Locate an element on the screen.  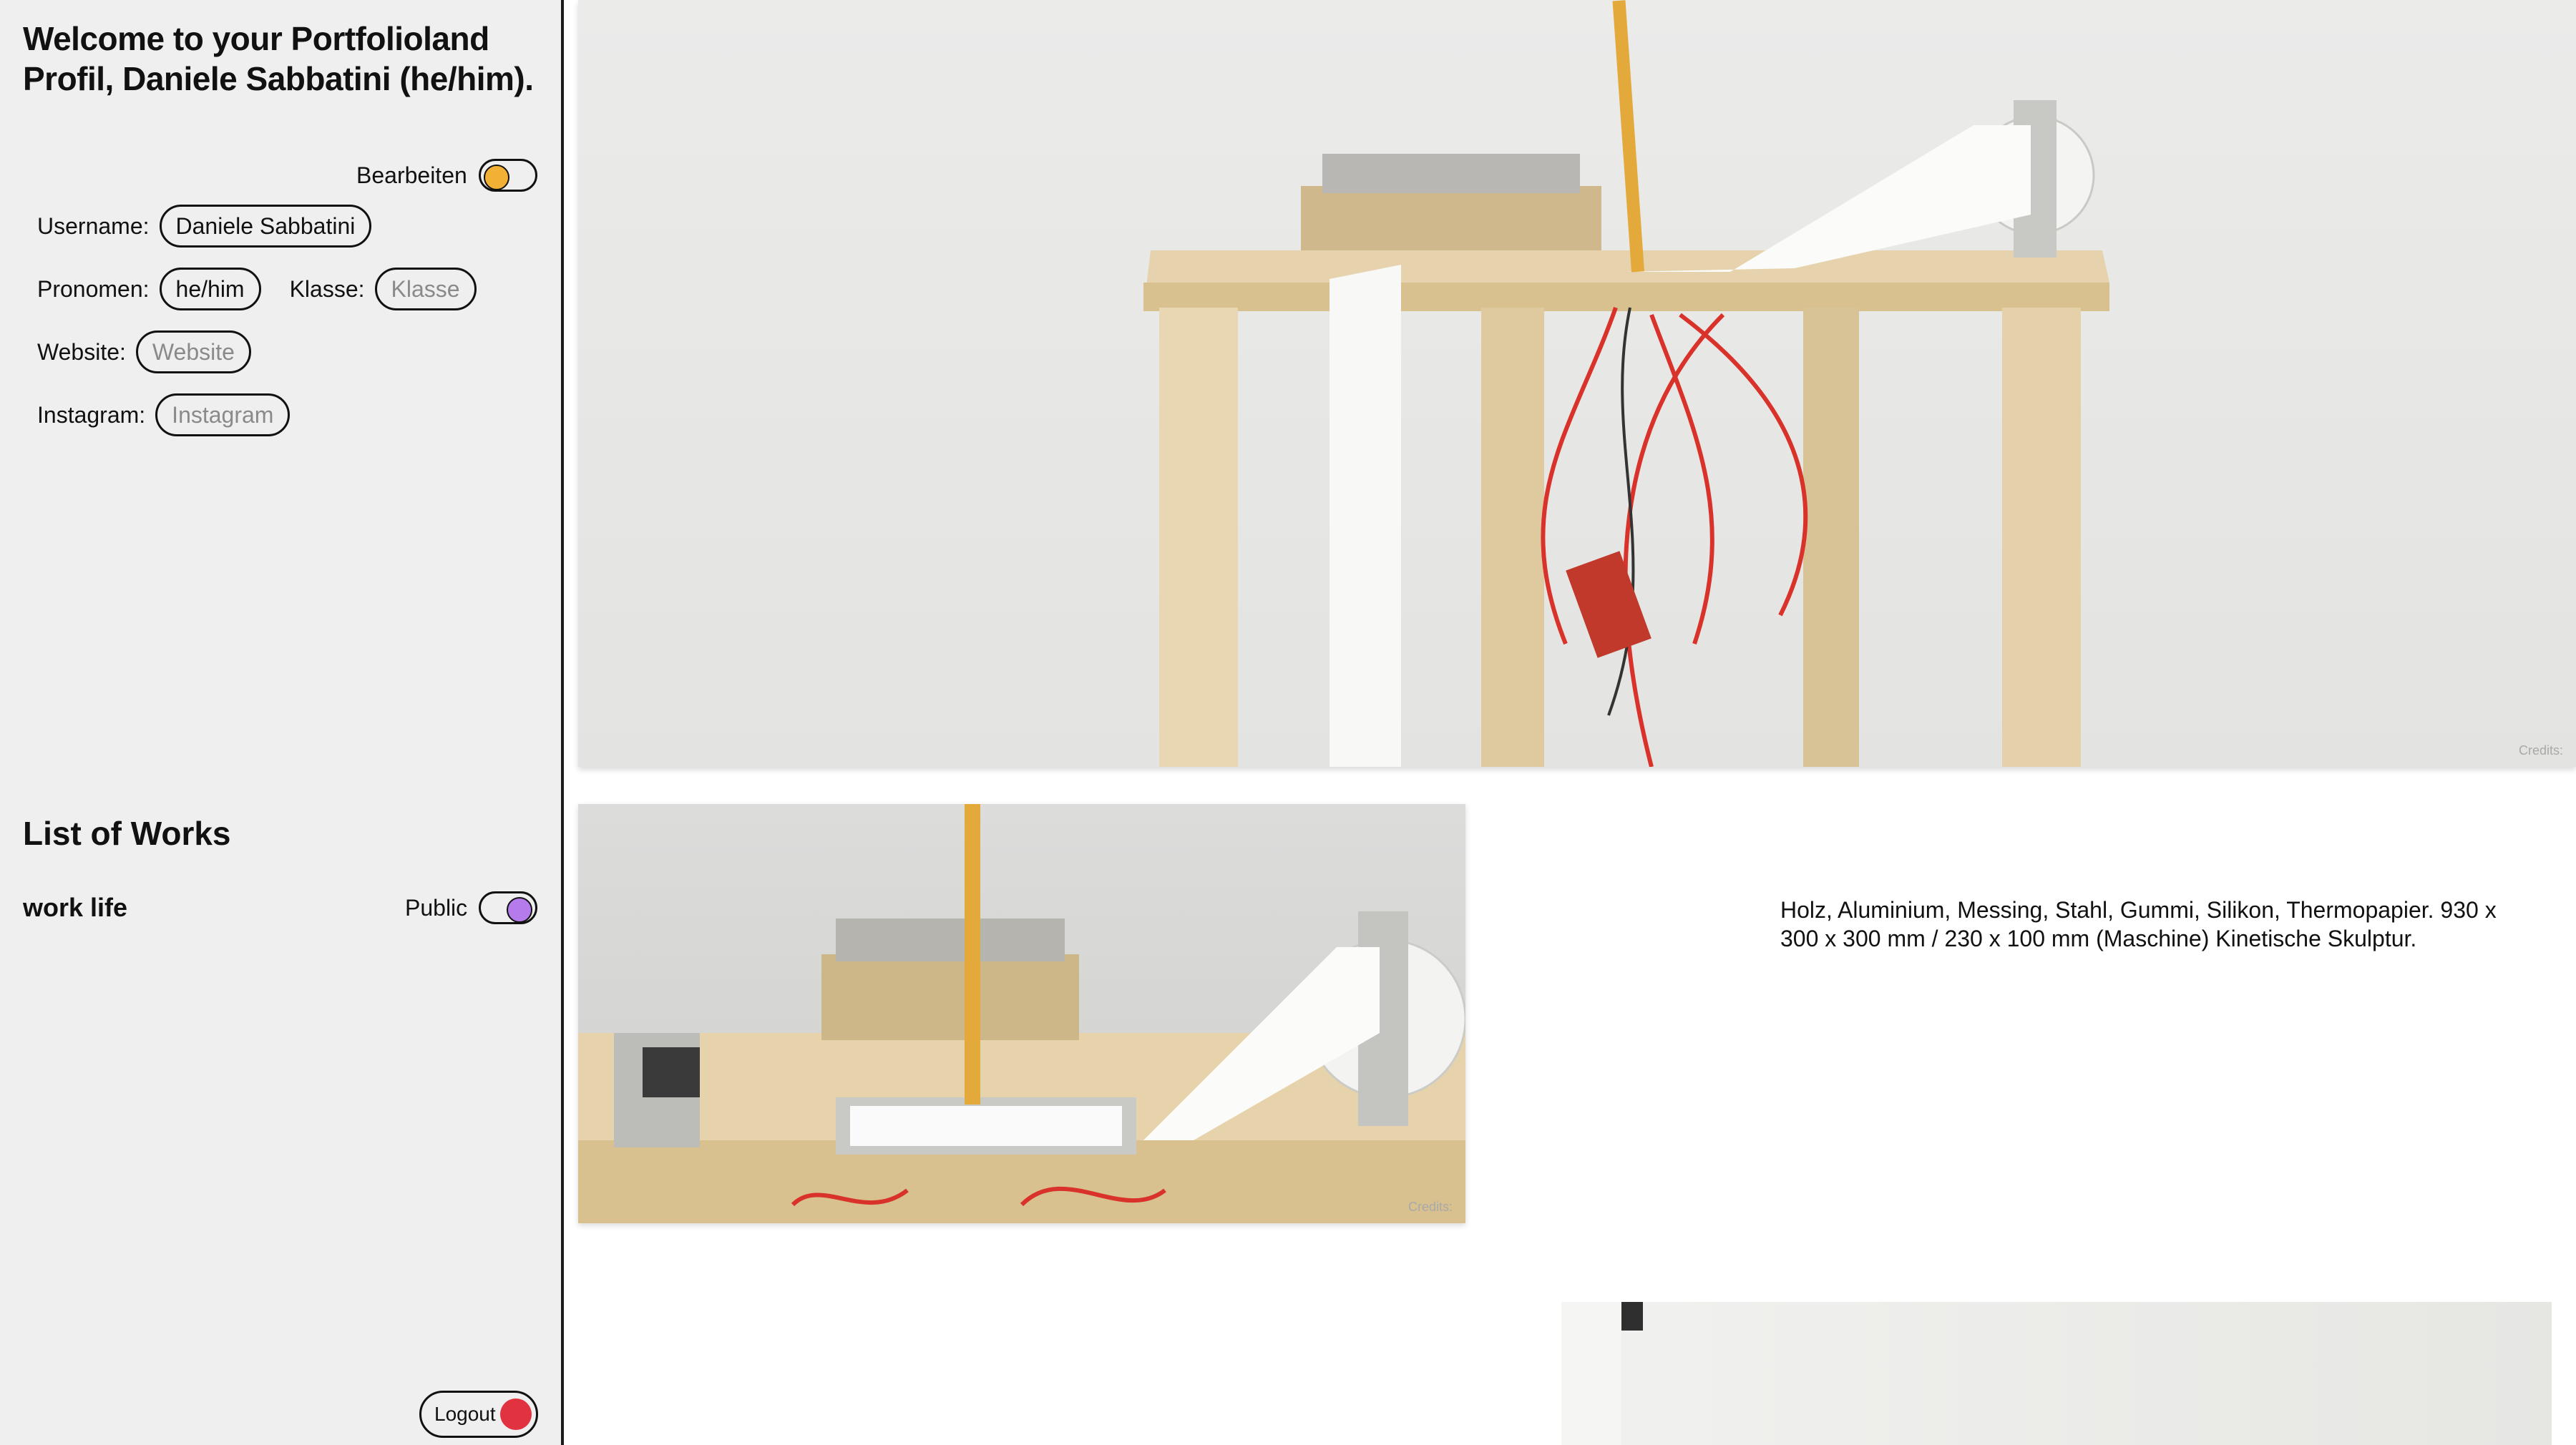
edit-toggle-label: Bearbeiten is located at coordinates (411, 175).